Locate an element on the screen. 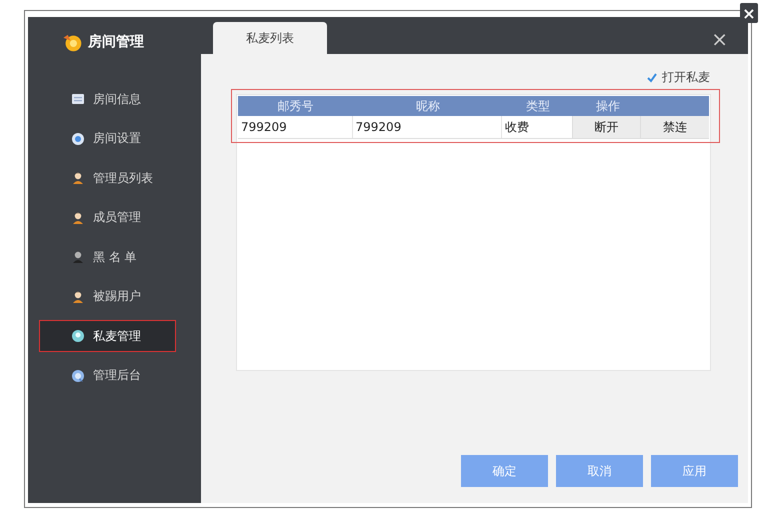 This screenshot has height=520, width=765. sidebar-label: 私麦管理 is located at coordinates (117, 336).